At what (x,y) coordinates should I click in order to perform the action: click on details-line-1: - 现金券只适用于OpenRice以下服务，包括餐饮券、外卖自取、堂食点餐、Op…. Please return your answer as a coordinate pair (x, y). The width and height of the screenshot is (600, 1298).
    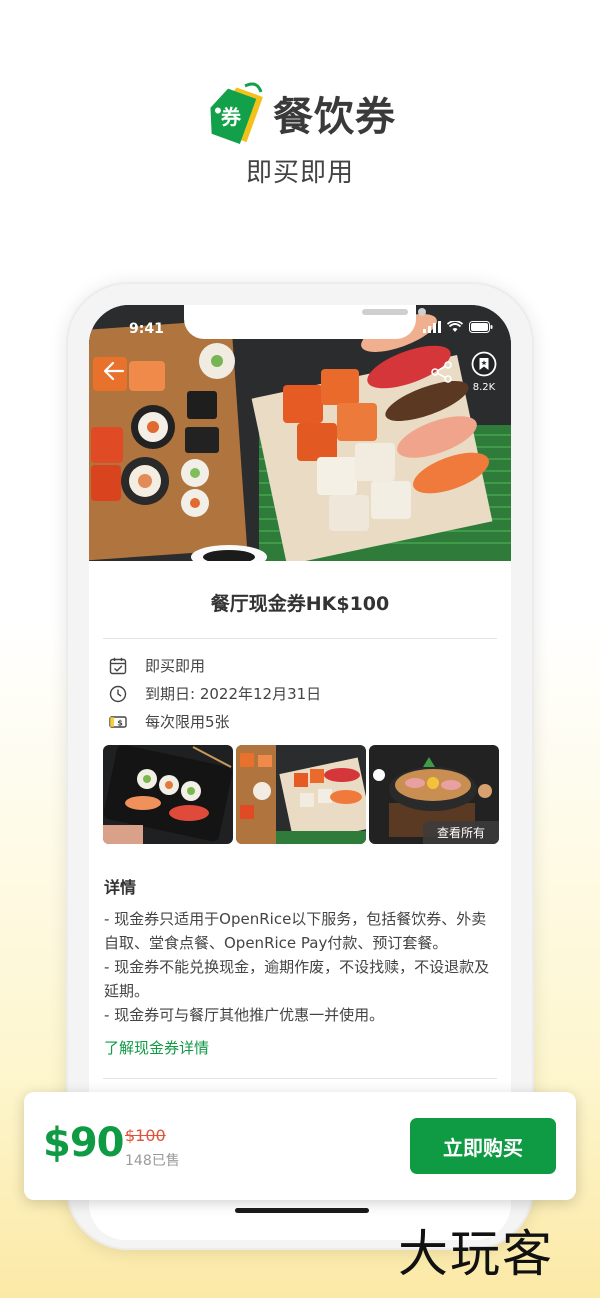
    Looking at the image, I should click on (295, 931).